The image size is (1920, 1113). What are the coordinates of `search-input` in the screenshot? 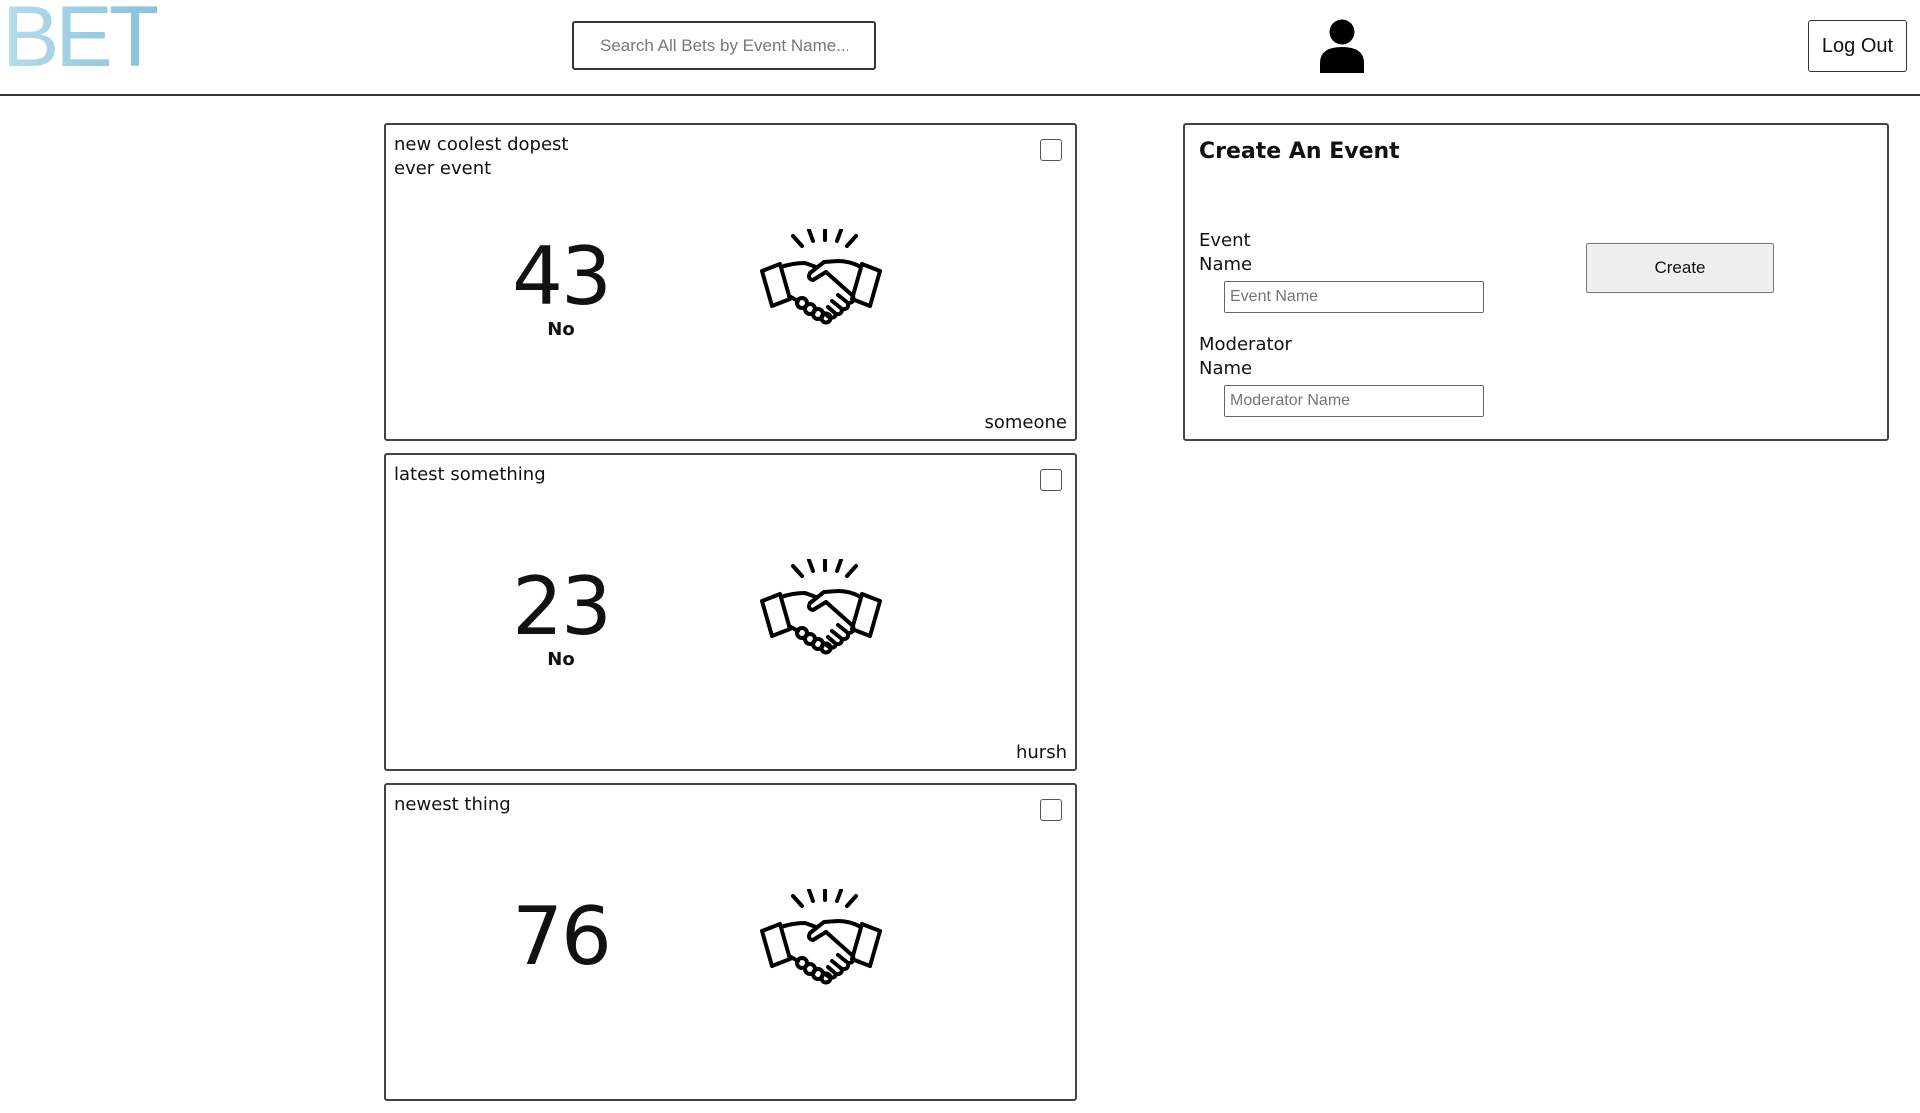 It's located at (724, 45).